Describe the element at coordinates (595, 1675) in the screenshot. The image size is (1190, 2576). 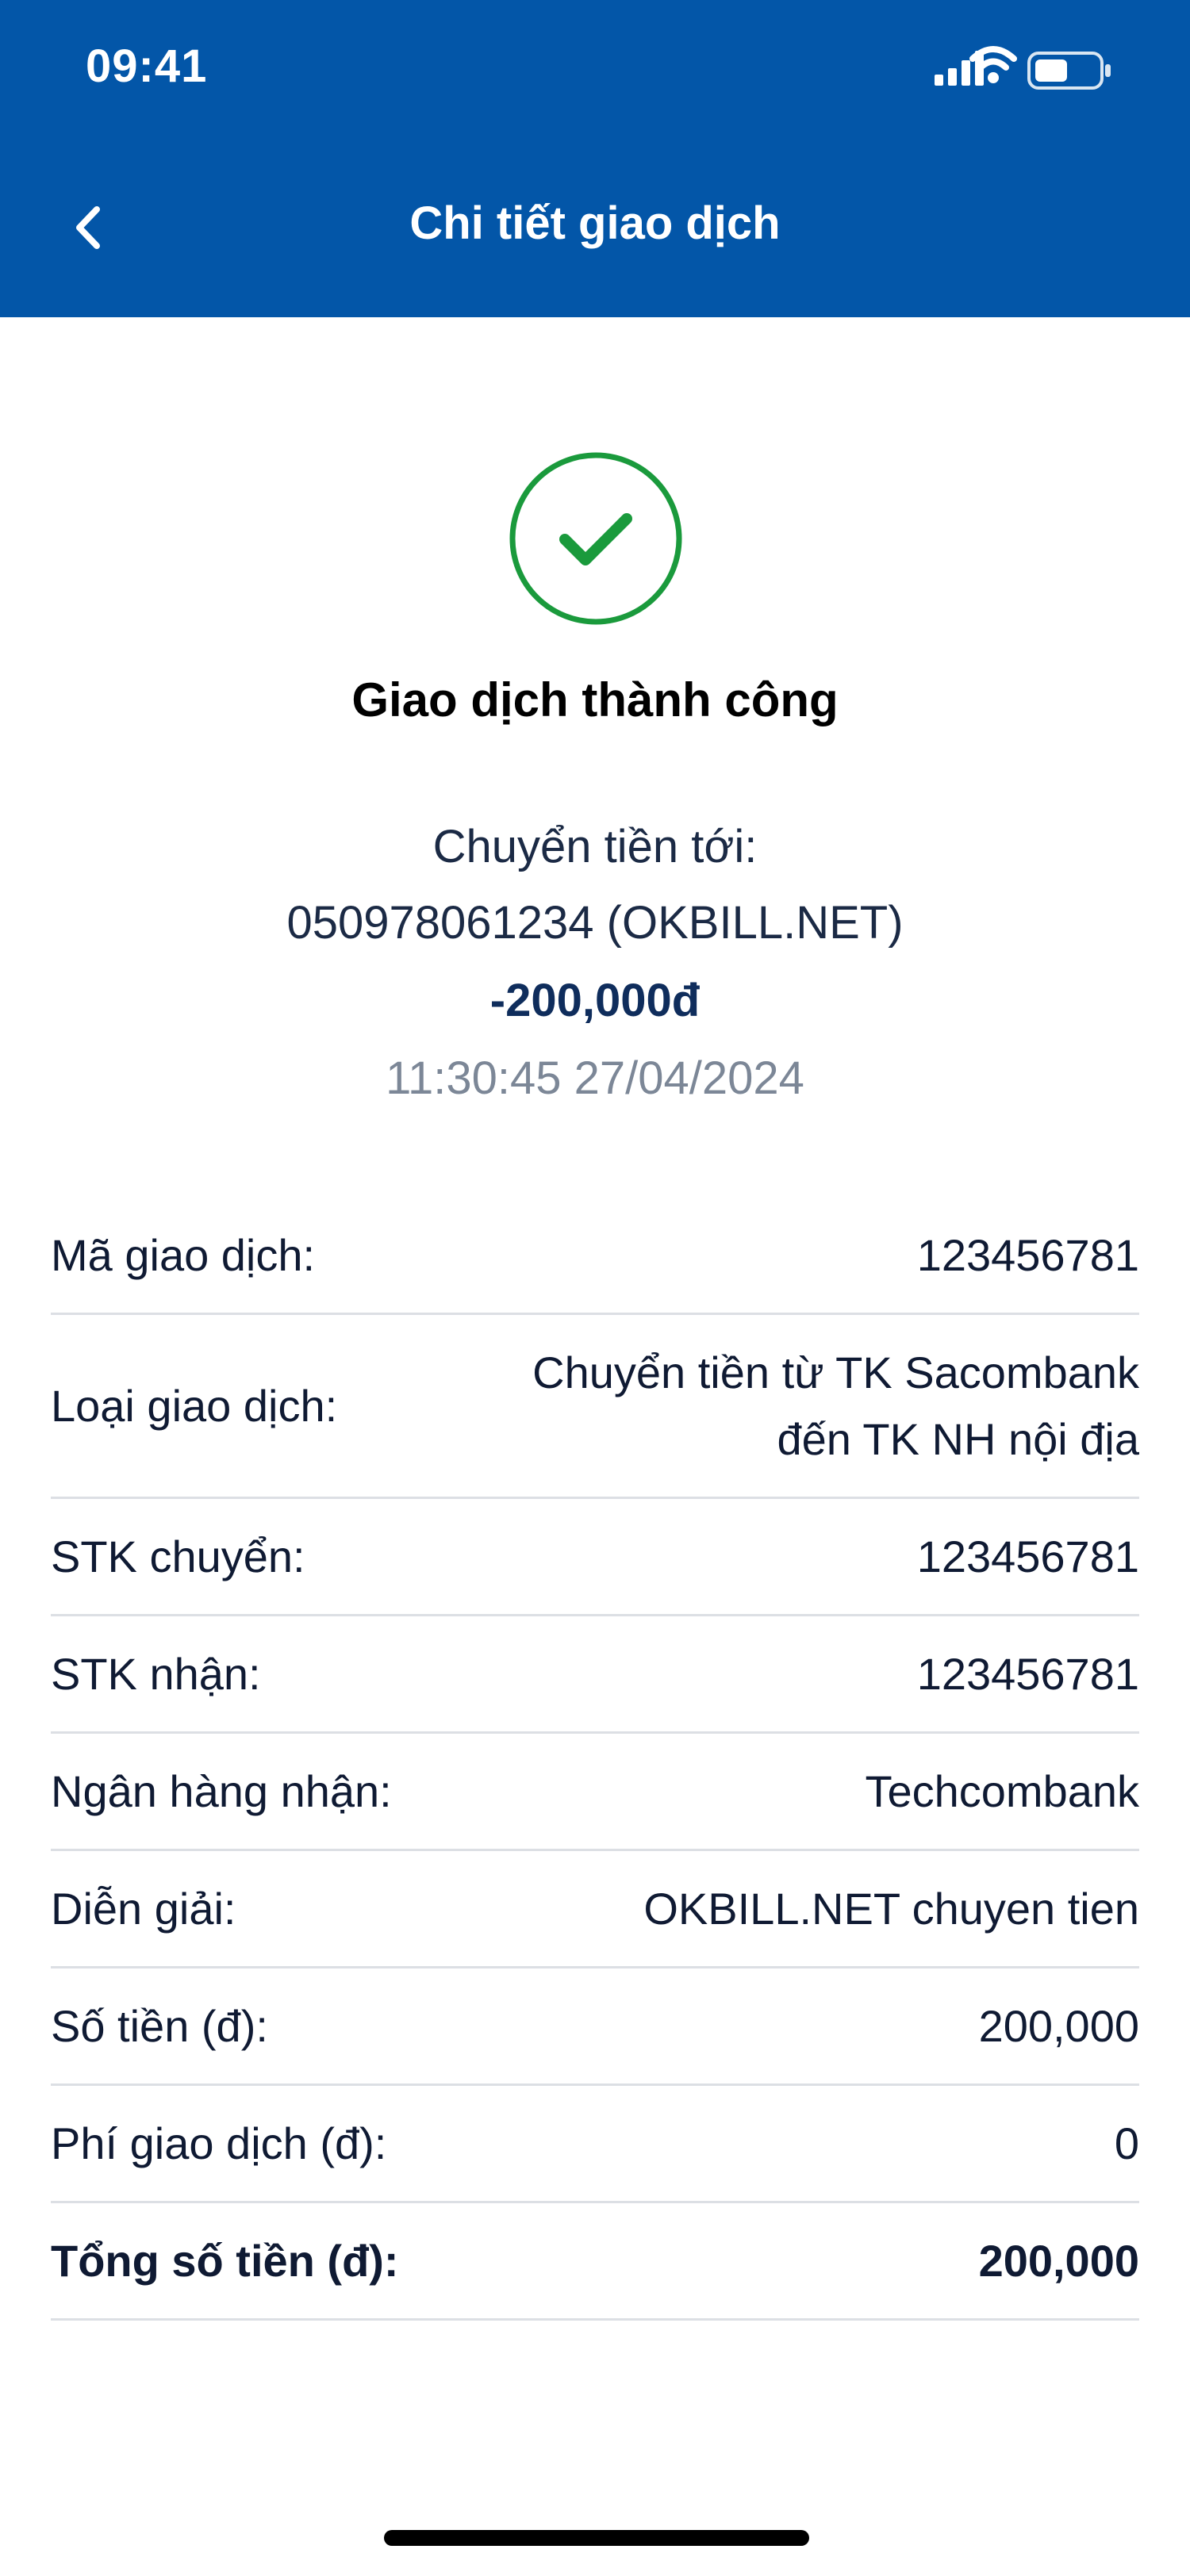
I see `detail-row-destination-account: STK nhận: 123456781` at that location.